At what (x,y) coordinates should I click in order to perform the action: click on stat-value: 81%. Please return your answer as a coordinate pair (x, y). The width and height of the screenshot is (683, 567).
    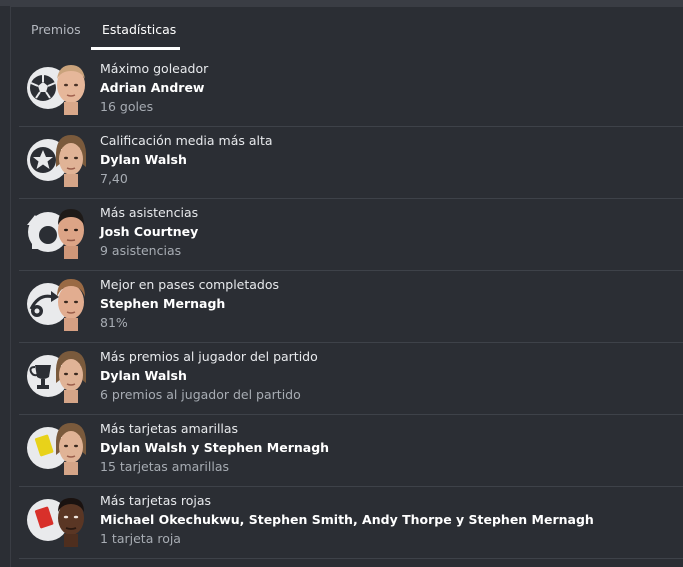
    Looking at the image, I should click on (114, 322).